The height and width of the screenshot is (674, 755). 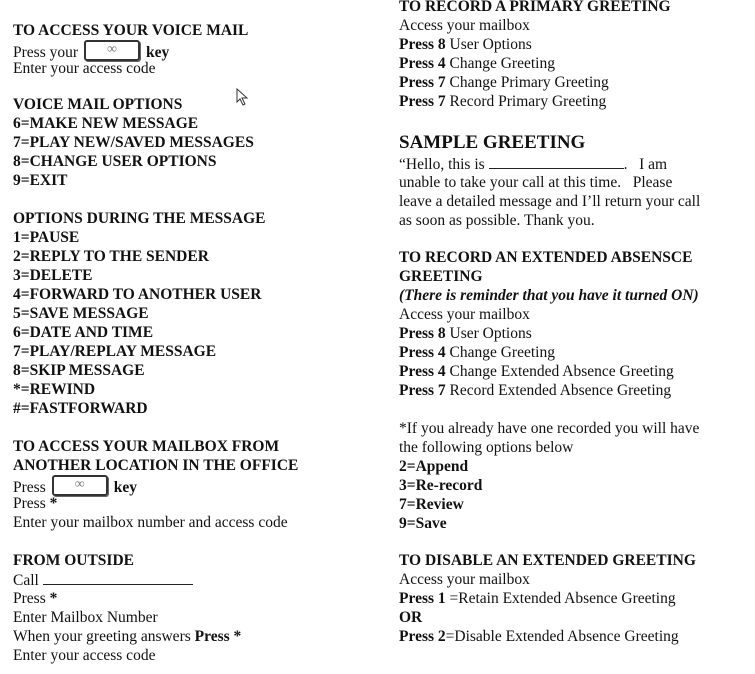 What do you see at coordinates (133, 161) in the screenshot?
I see `instruction-line: 8=CHANGE USER OPTIONS` at bounding box center [133, 161].